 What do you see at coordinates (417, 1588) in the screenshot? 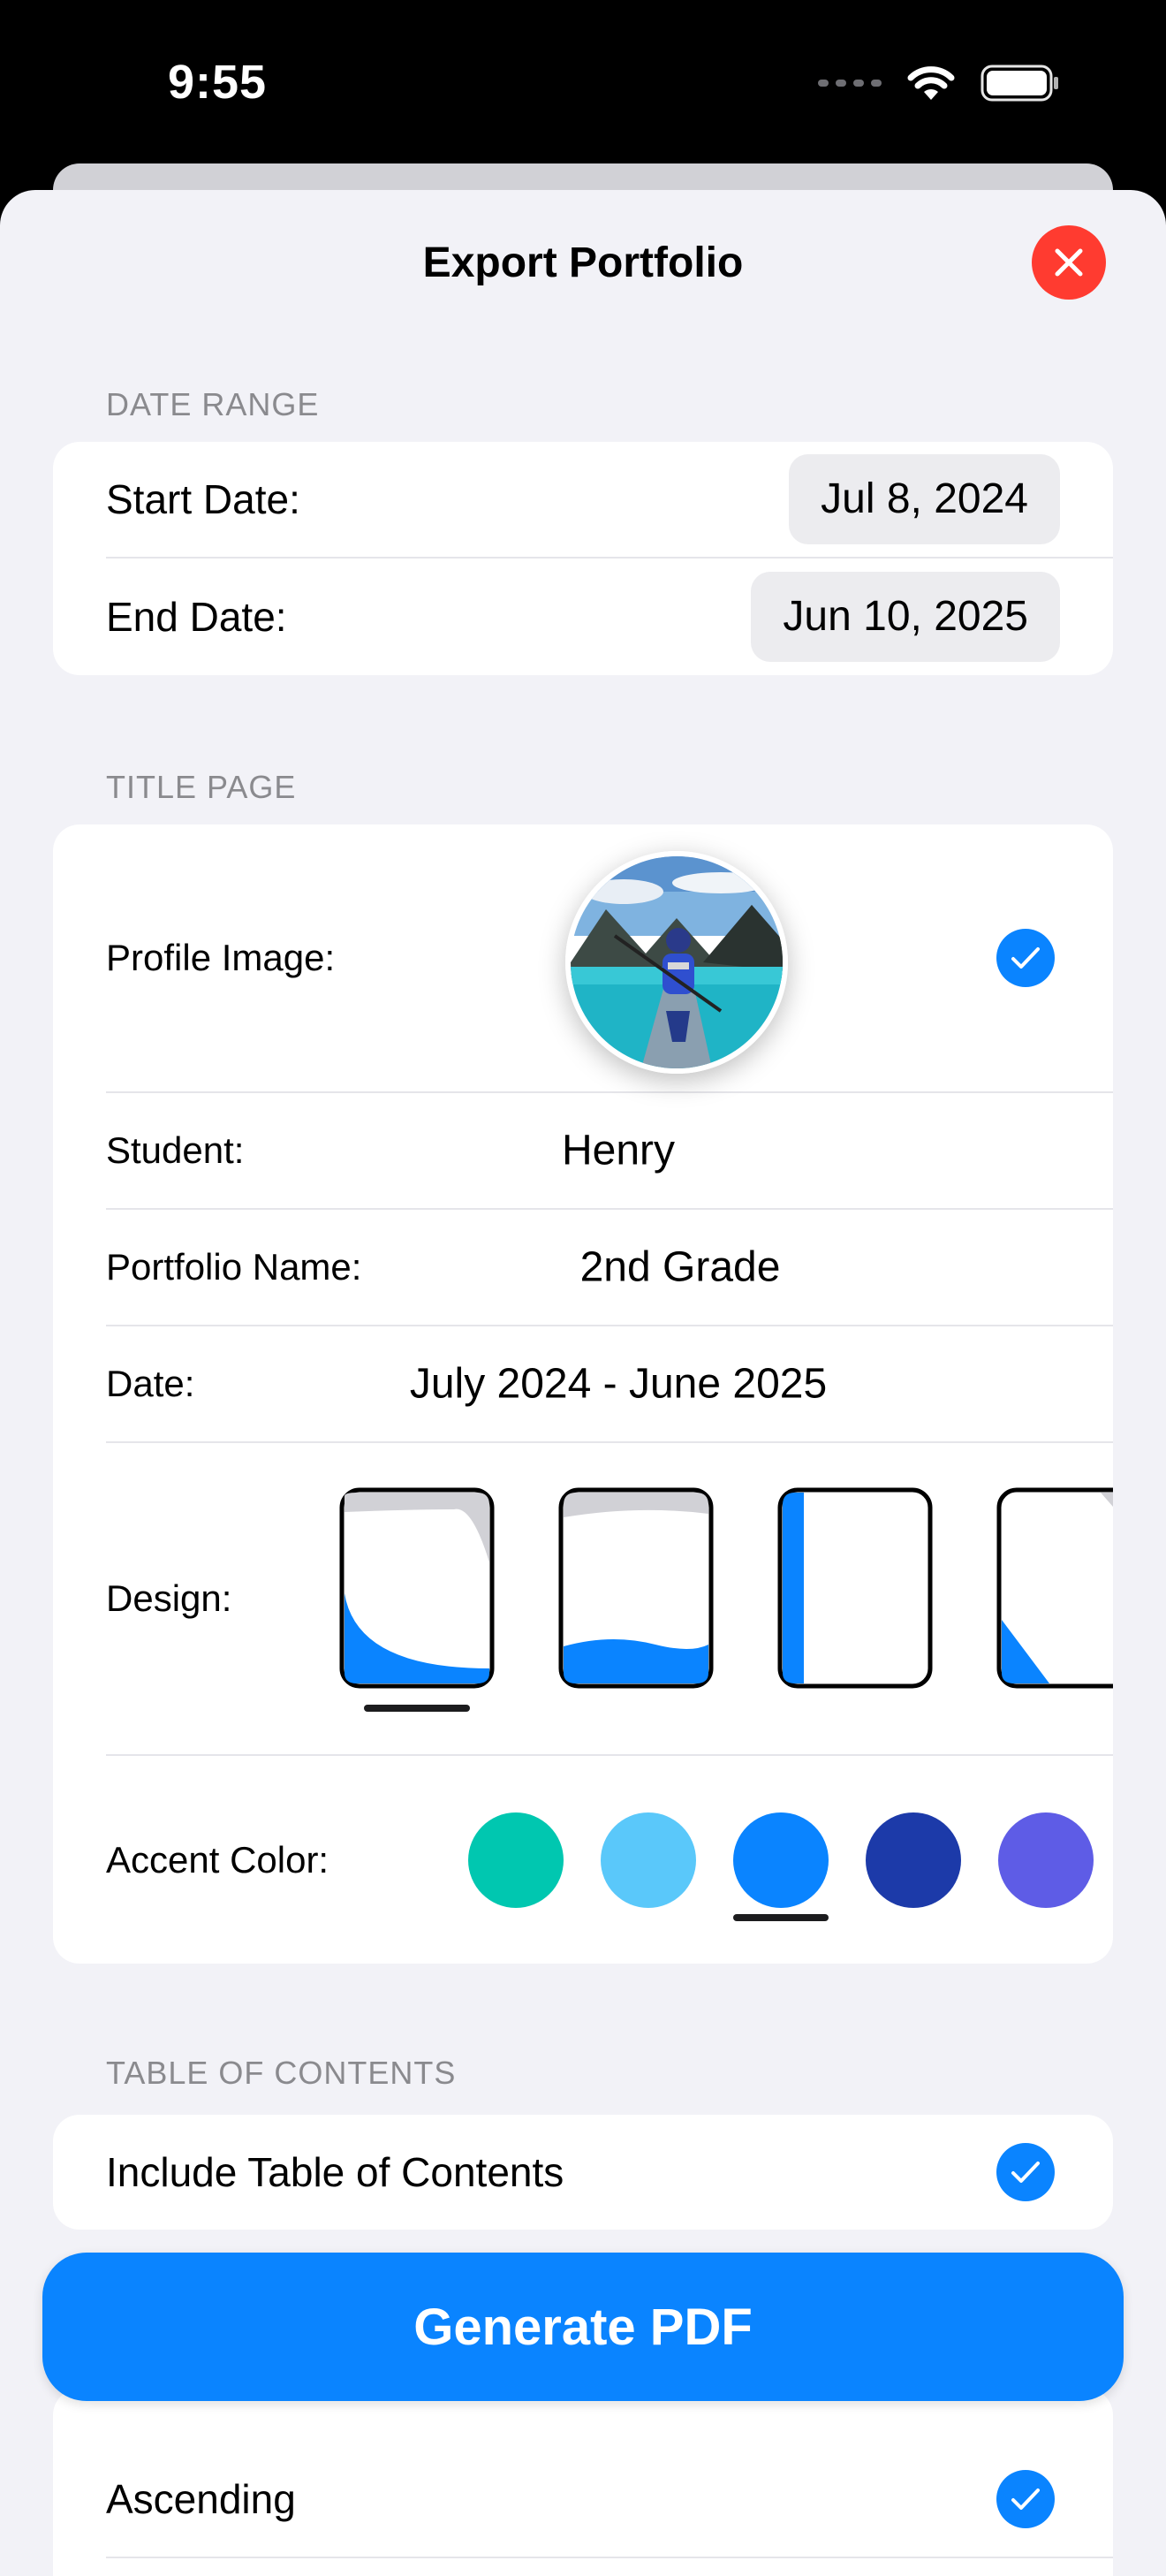
I see `design-option-curve` at bounding box center [417, 1588].